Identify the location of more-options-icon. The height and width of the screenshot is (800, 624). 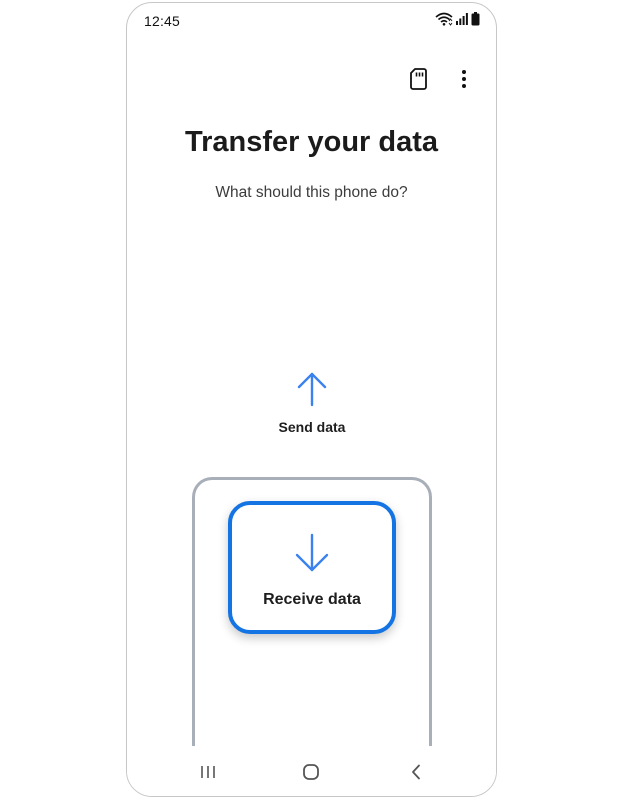
(464, 79).